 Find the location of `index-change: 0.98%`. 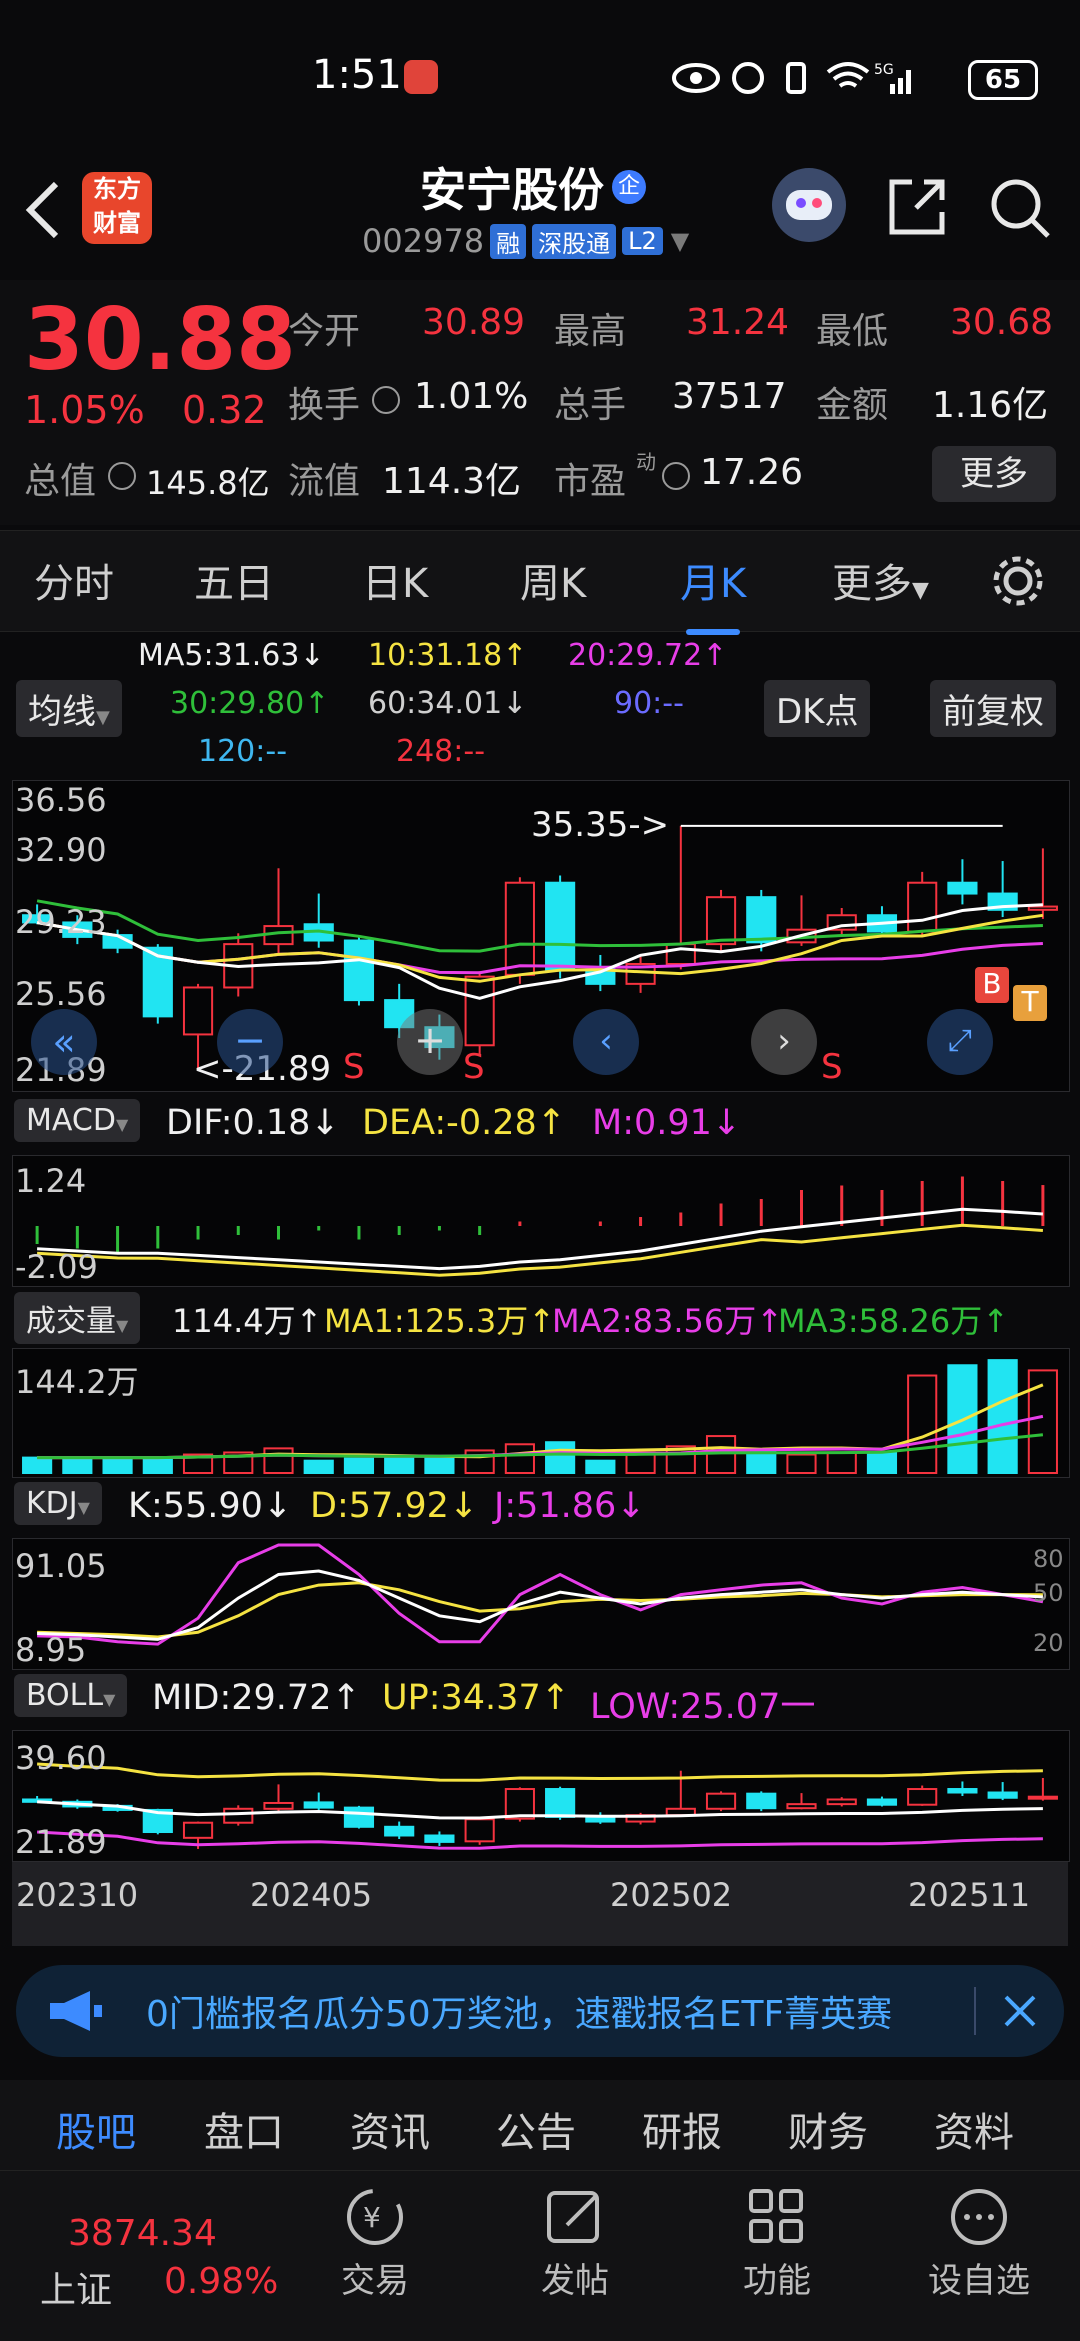

index-change: 0.98% is located at coordinates (221, 2281).